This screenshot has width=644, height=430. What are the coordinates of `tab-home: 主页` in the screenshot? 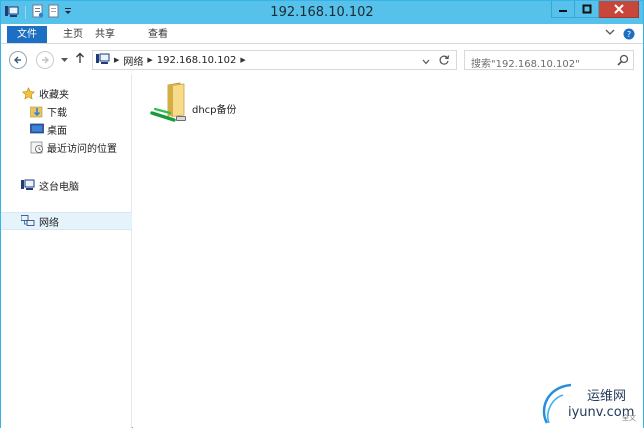 It's located at (73, 34).